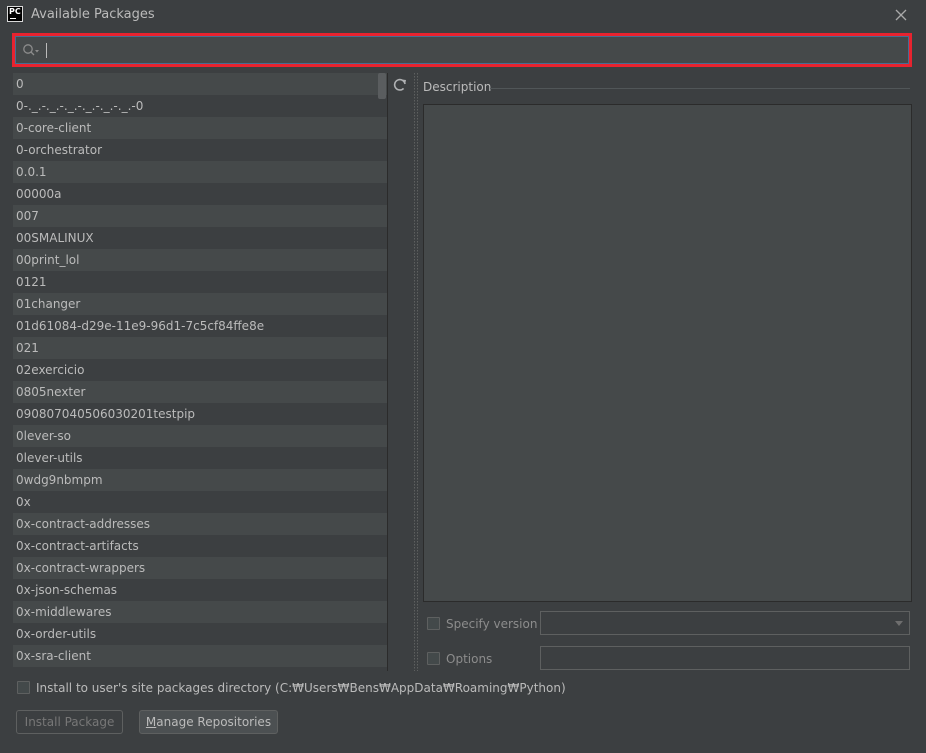 This screenshot has width=926, height=753. Describe the element at coordinates (200, 348) in the screenshot. I see `package-list-item: 021` at that location.